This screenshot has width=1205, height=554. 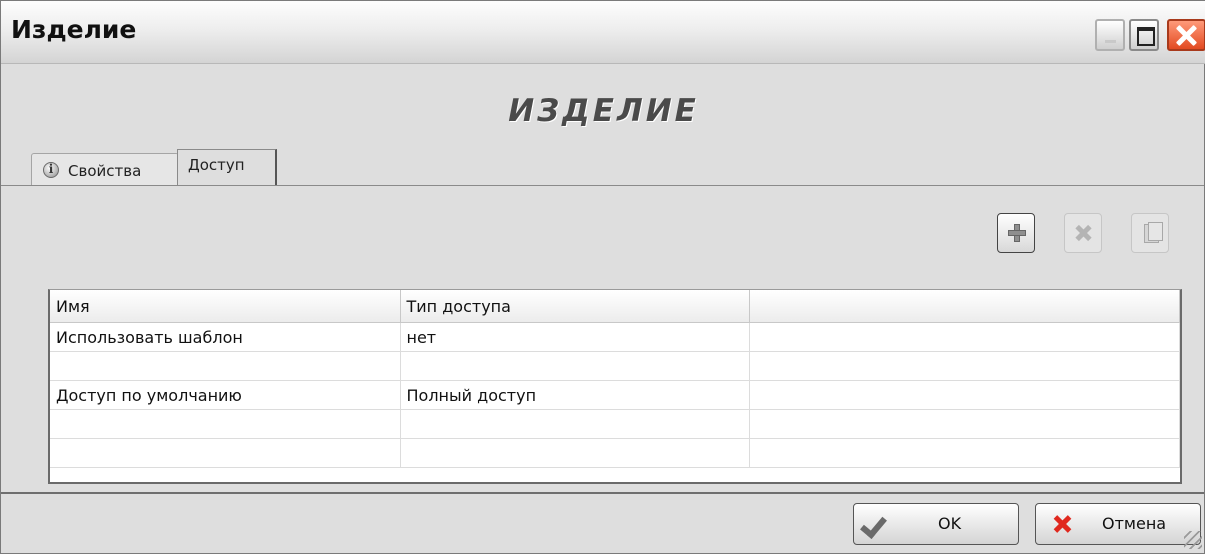 I want to click on tab-properties-label: Свойства, so click(x=105, y=171).